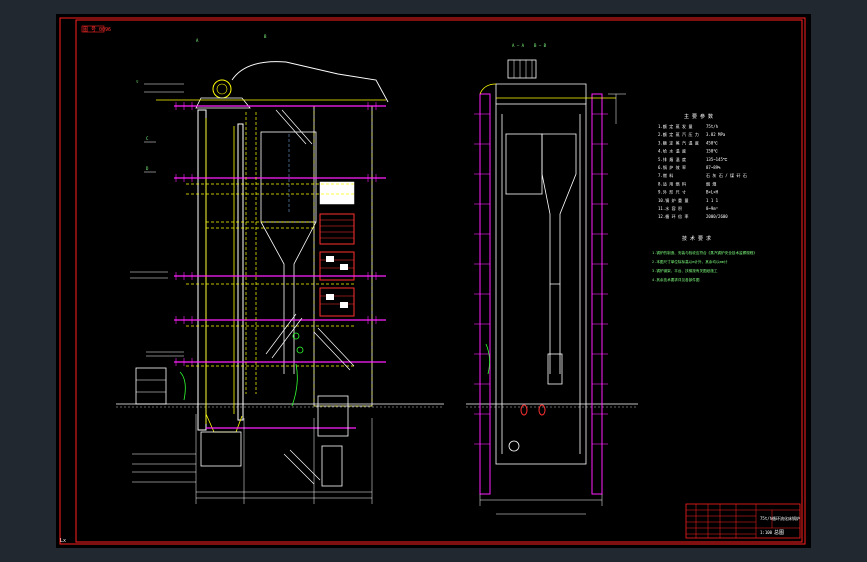 This screenshot has width=867, height=562. I want to click on spec-value: 87~89%, so click(713, 167).